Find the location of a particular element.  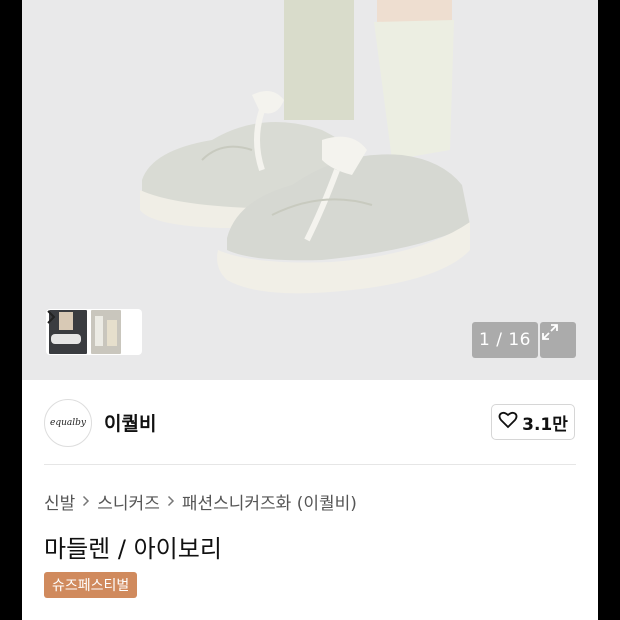

breadcrumb-item: 패션스니커즈화 (이퀄비) is located at coordinates (269, 501).